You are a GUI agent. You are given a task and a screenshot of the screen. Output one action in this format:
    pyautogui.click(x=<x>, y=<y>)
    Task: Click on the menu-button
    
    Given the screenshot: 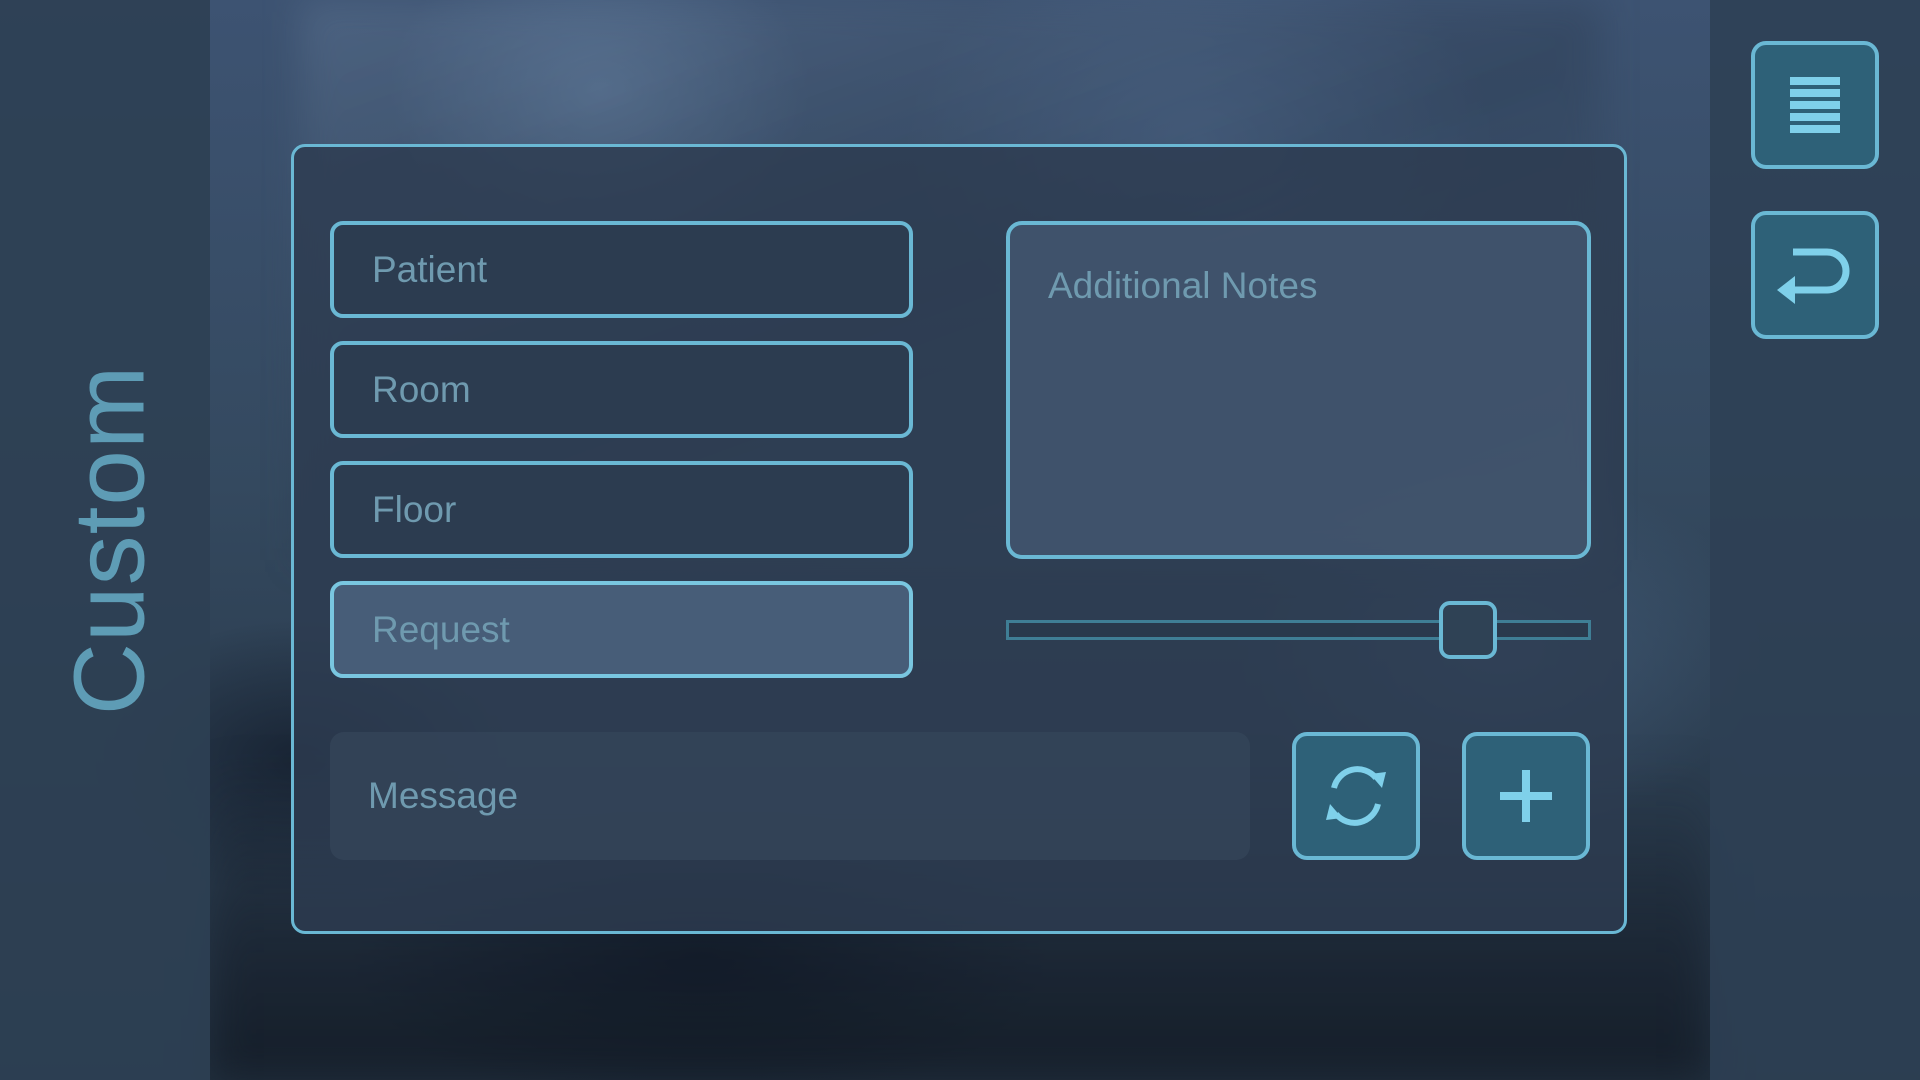 What is the action you would take?
    pyautogui.click(x=1815, y=105)
    